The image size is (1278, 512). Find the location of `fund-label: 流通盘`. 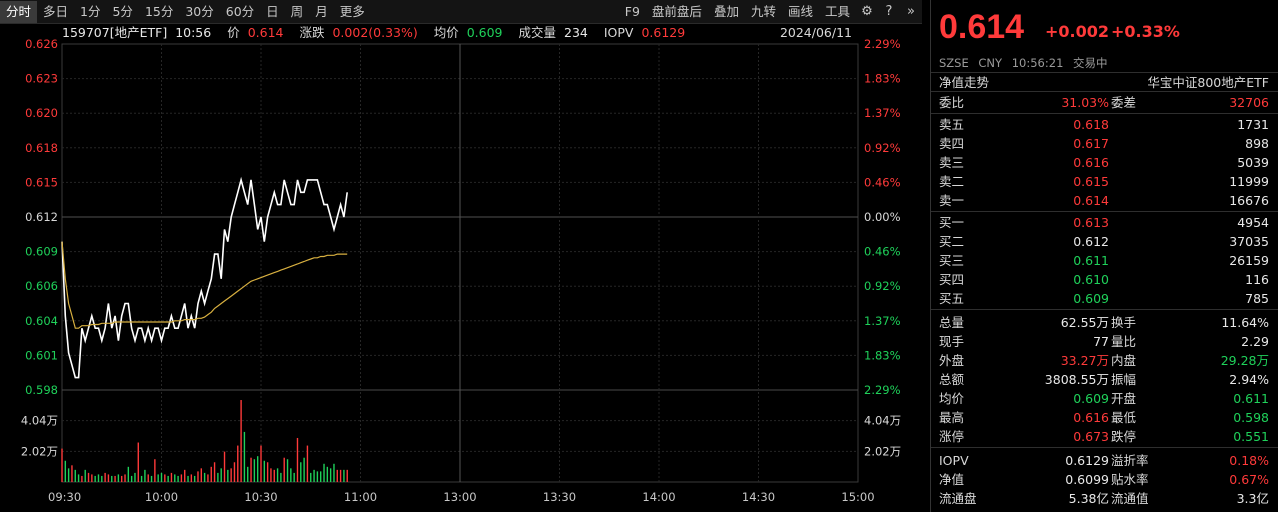

fund-label: 流通盘 is located at coordinates (958, 498).